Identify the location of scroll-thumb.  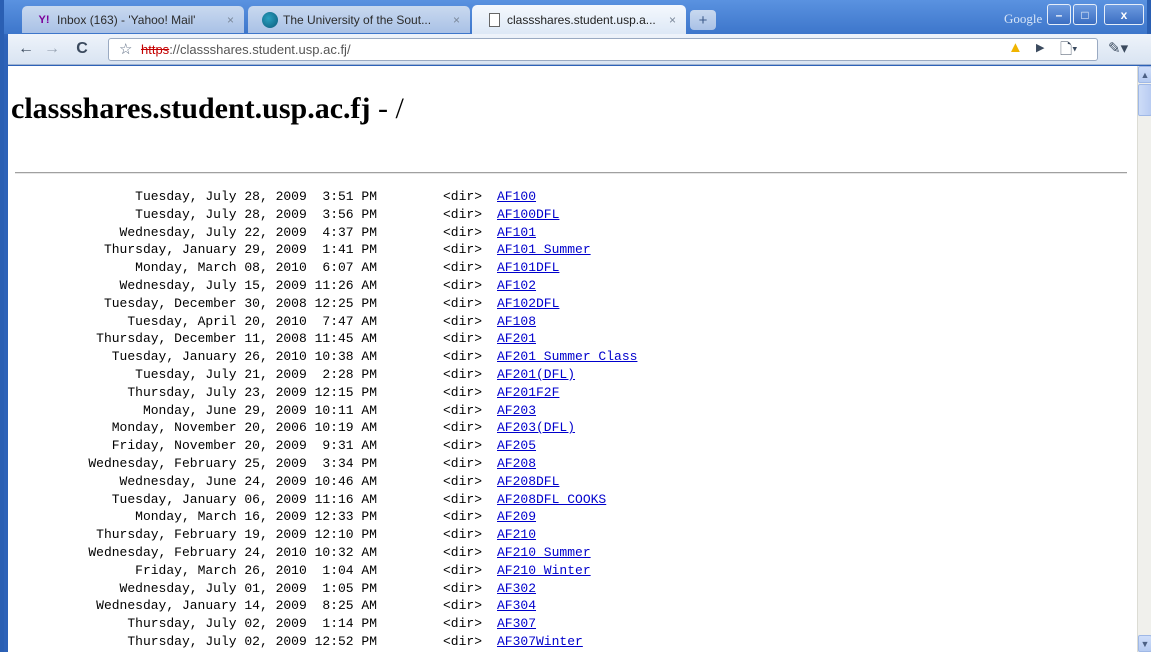
(1144, 100).